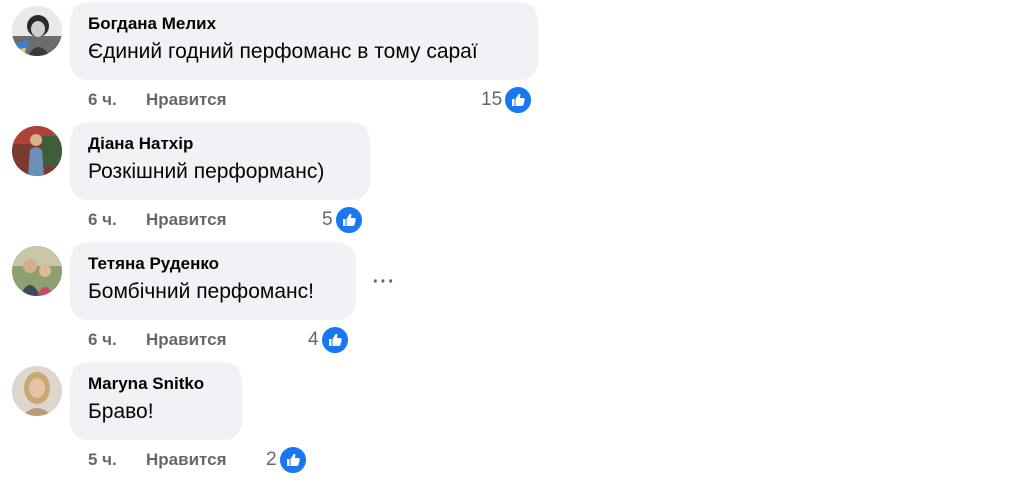 The width and height of the screenshot is (1016, 482). I want to click on comment-author: Діана Натхір, so click(220, 144).